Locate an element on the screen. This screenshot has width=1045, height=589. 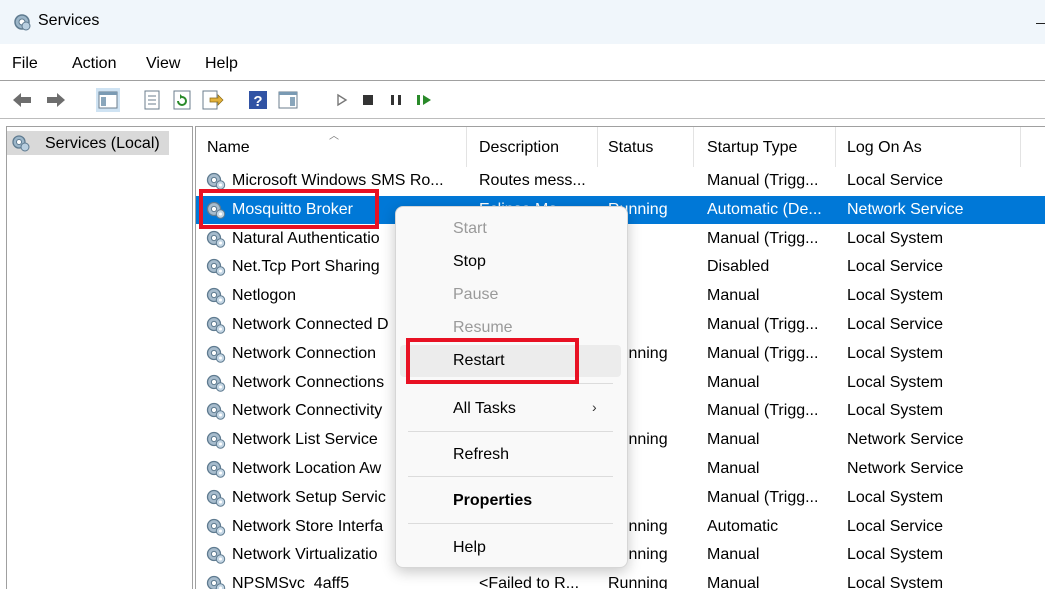
context-menu-refresh-label: Refresh is located at coordinates (481, 454).